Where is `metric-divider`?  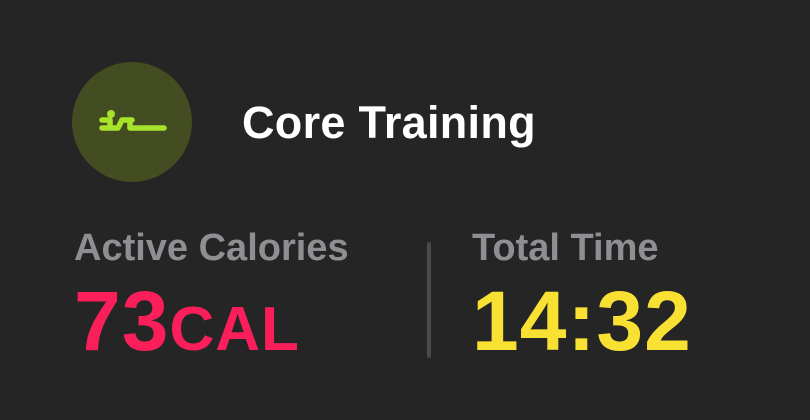 metric-divider is located at coordinates (429, 300).